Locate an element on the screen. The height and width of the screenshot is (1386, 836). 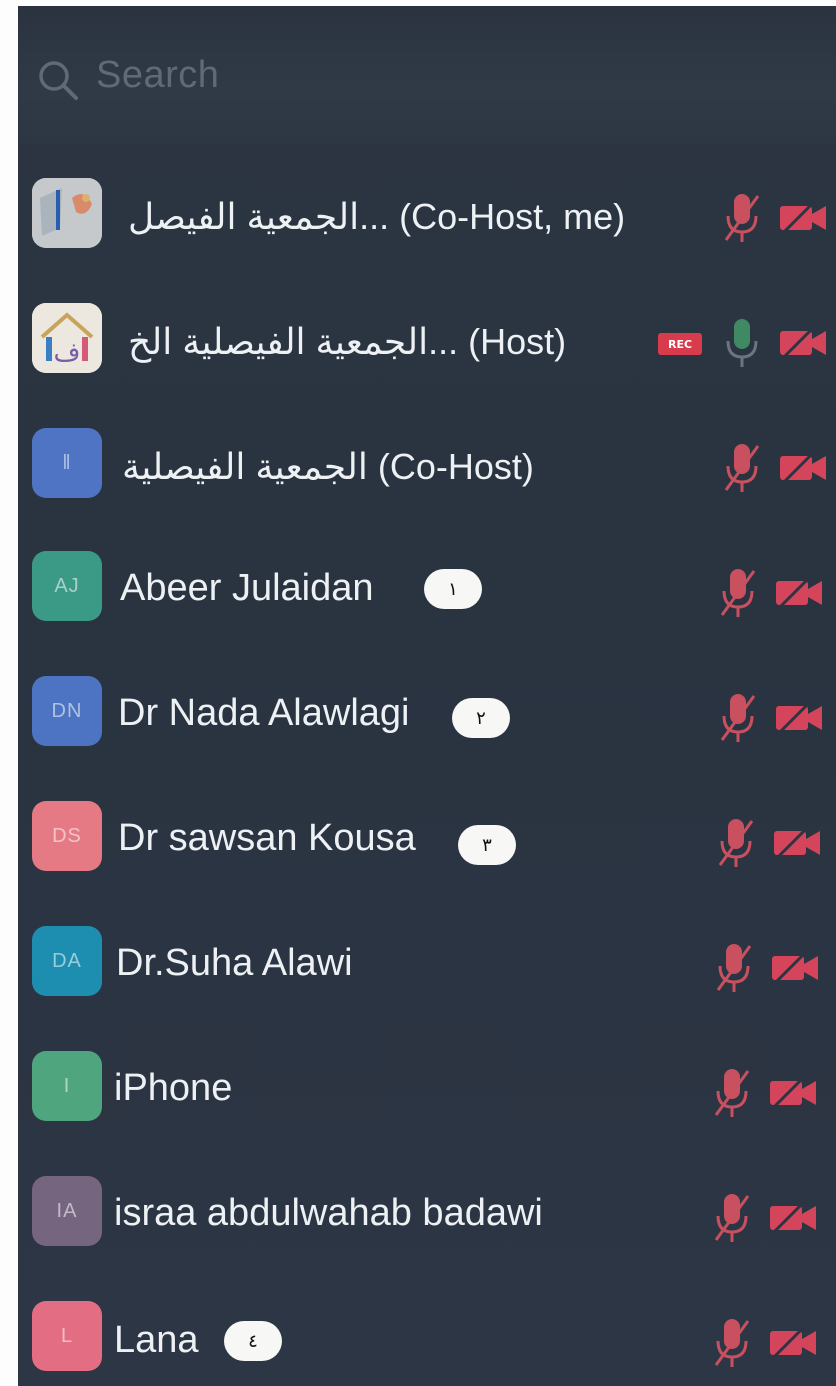
annotation-badge: ٤ is located at coordinates (253, 1341).